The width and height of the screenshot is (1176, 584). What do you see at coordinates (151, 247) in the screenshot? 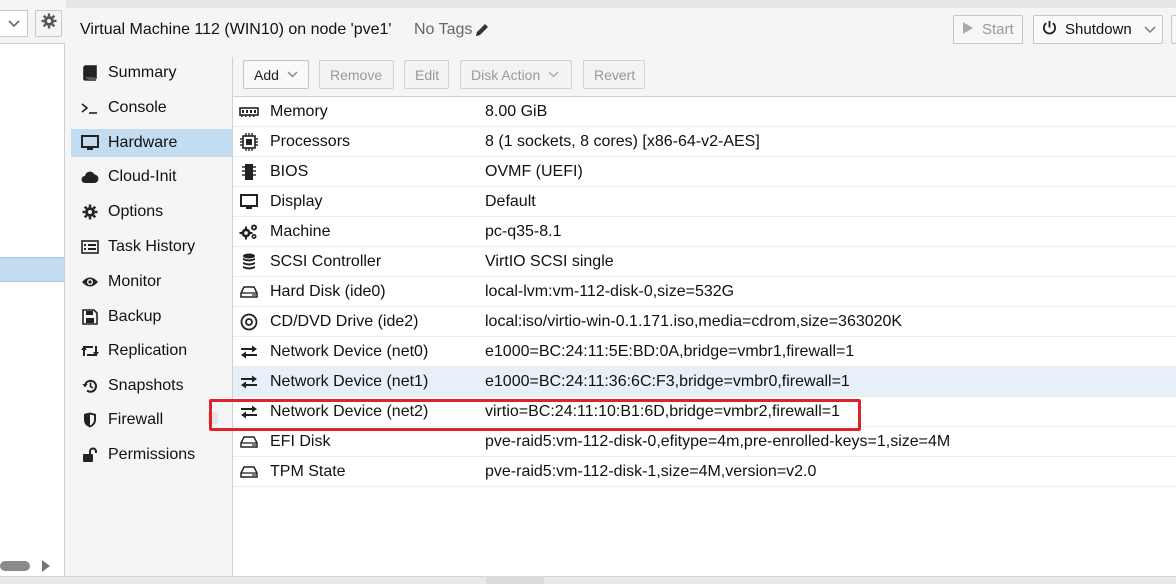
I see `nav-item-task-history: Task History` at bounding box center [151, 247].